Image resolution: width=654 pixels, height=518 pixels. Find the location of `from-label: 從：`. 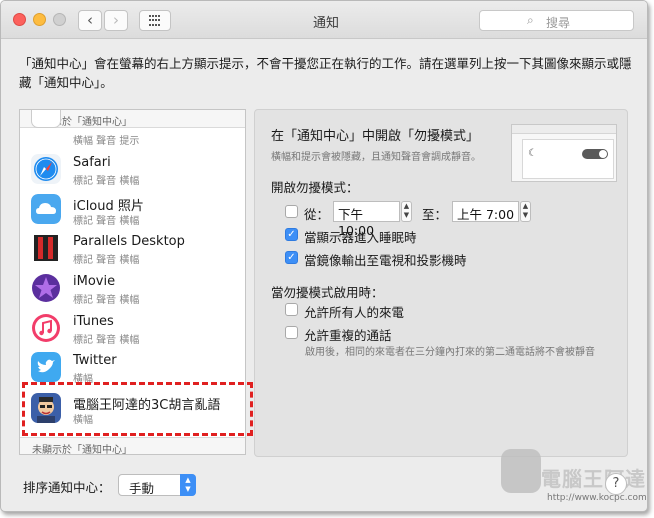

from-label: 從： is located at coordinates (317, 214).